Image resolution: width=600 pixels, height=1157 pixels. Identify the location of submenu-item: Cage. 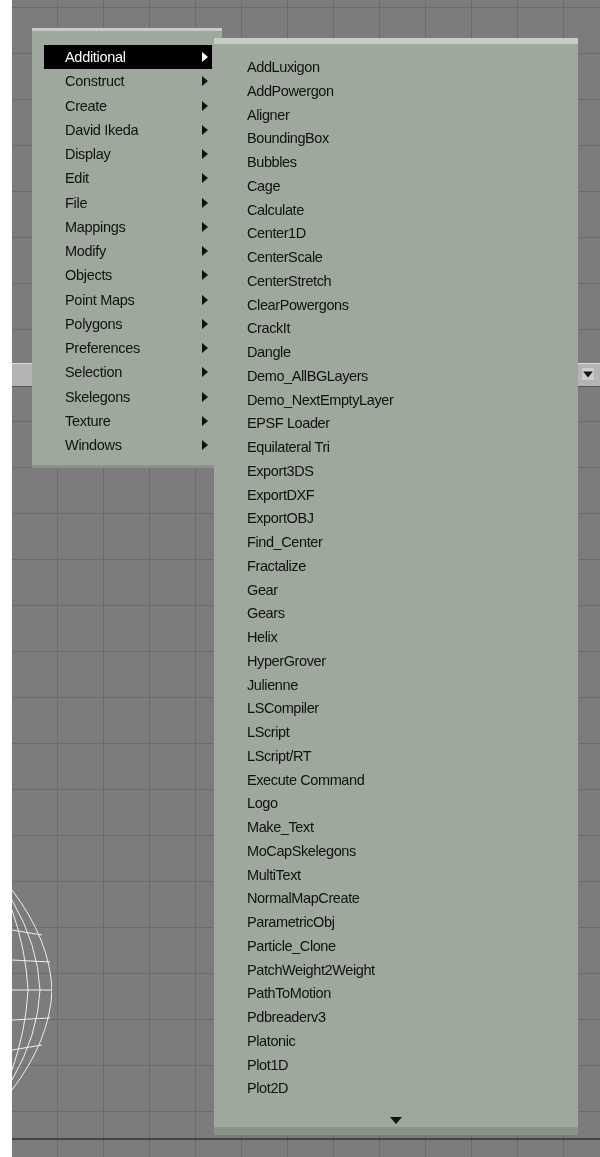
(264, 186).